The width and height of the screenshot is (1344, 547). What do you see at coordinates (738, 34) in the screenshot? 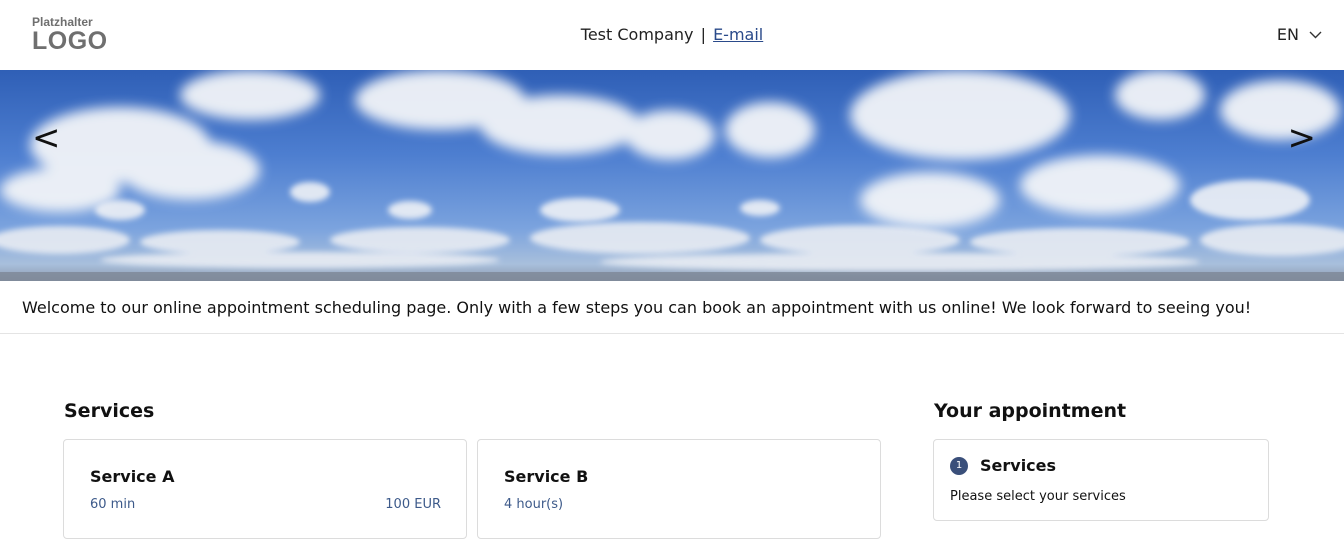
I see `email-link: E-mail` at bounding box center [738, 34].